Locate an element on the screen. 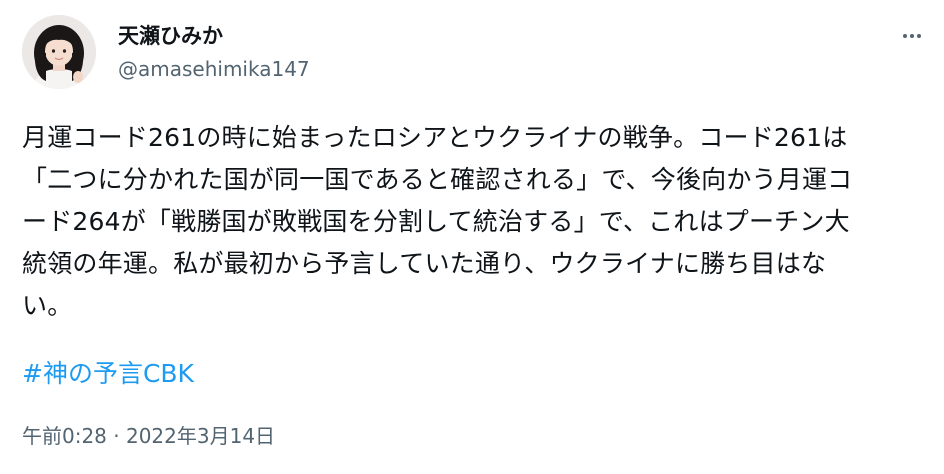 This screenshot has height=474, width=944. display-name: 天瀬ひみか is located at coordinates (170, 36).